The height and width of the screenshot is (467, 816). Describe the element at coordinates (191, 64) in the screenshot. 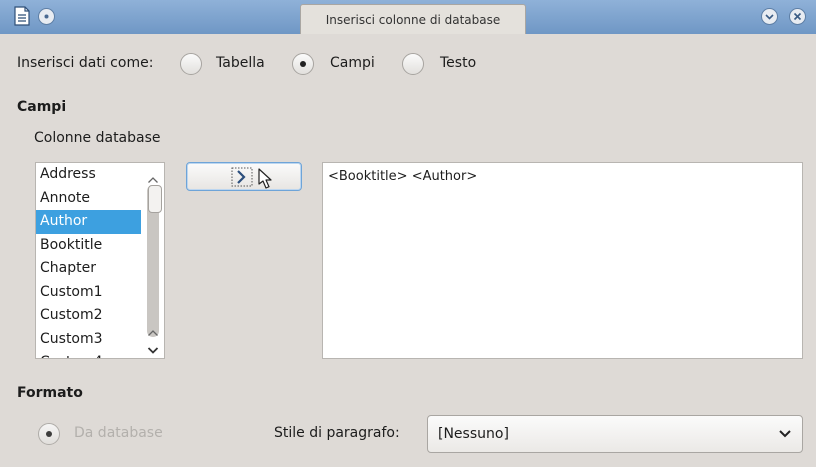

I see `radio-tabella` at that location.